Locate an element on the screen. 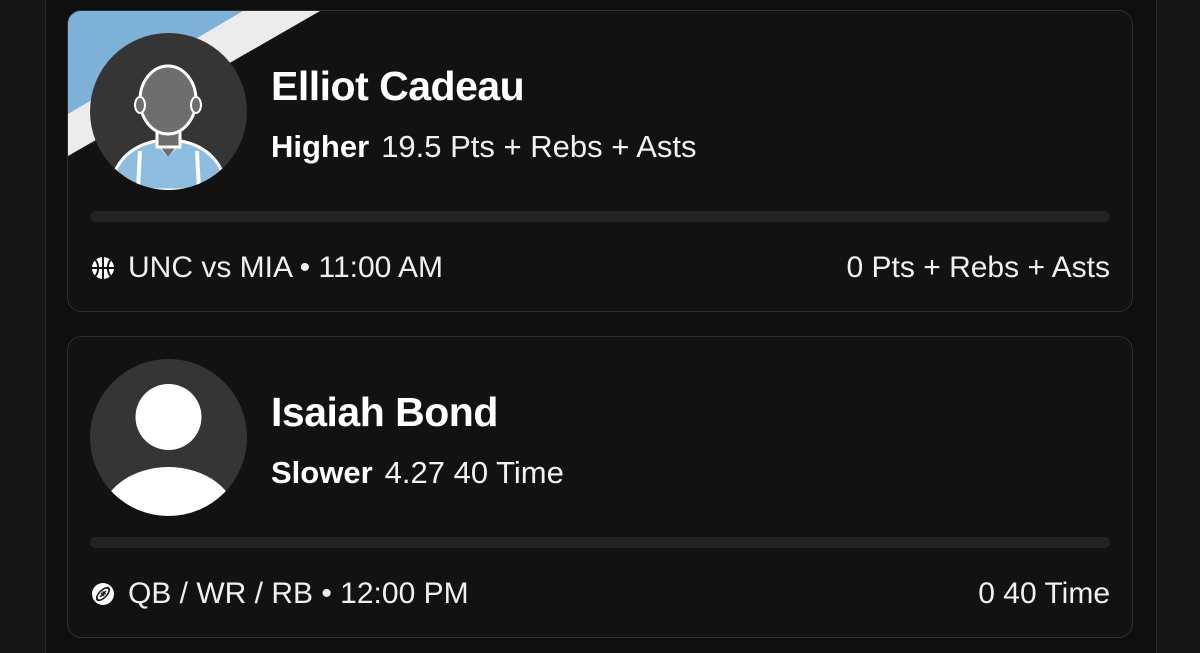 This screenshot has width=1200, height=653. game-info-text: QB / WR / RB • 12:00 PM is located at coordinates (298, 593).